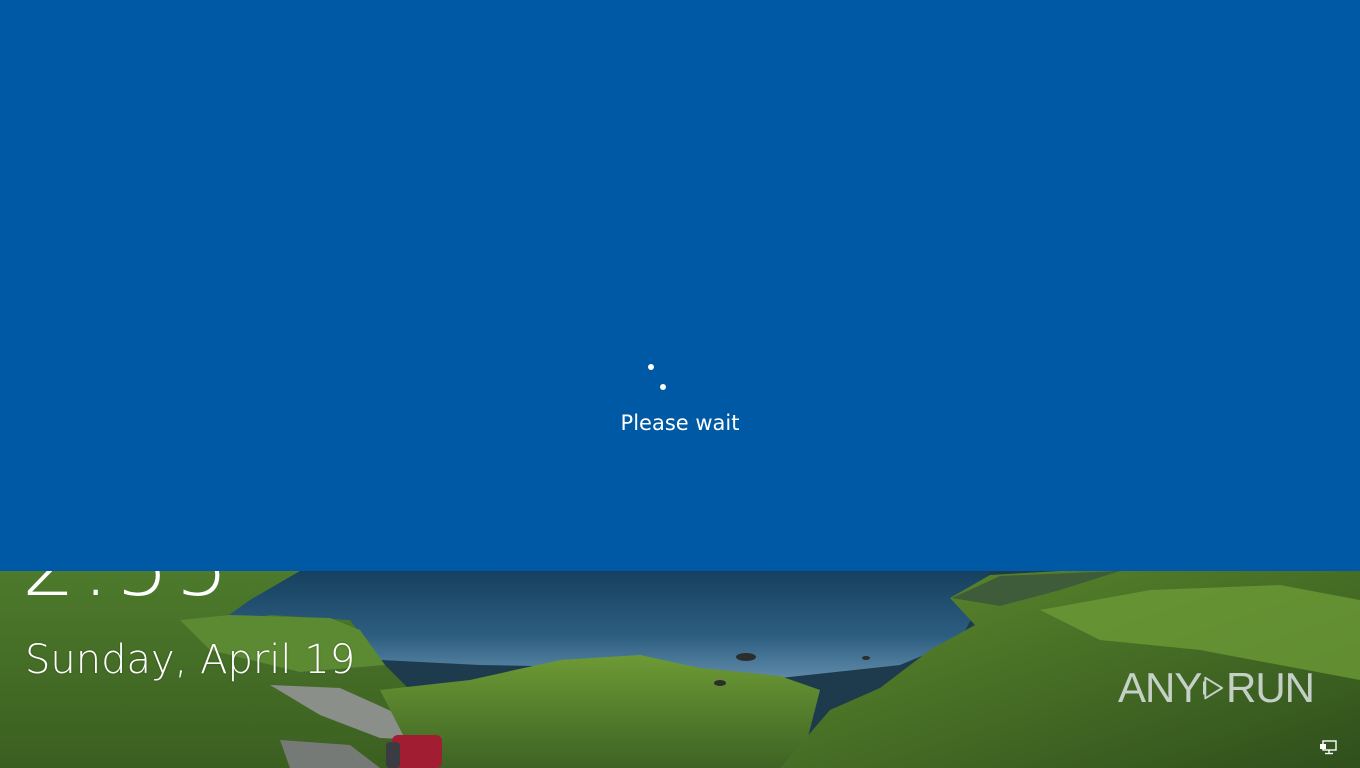 The width and height of the screenshot is (1360, 768). What do you see at coordinates (1160, 687) in the screenshot?
I see `watermark-left-text: ANY` at bounding box center [1160, 687].